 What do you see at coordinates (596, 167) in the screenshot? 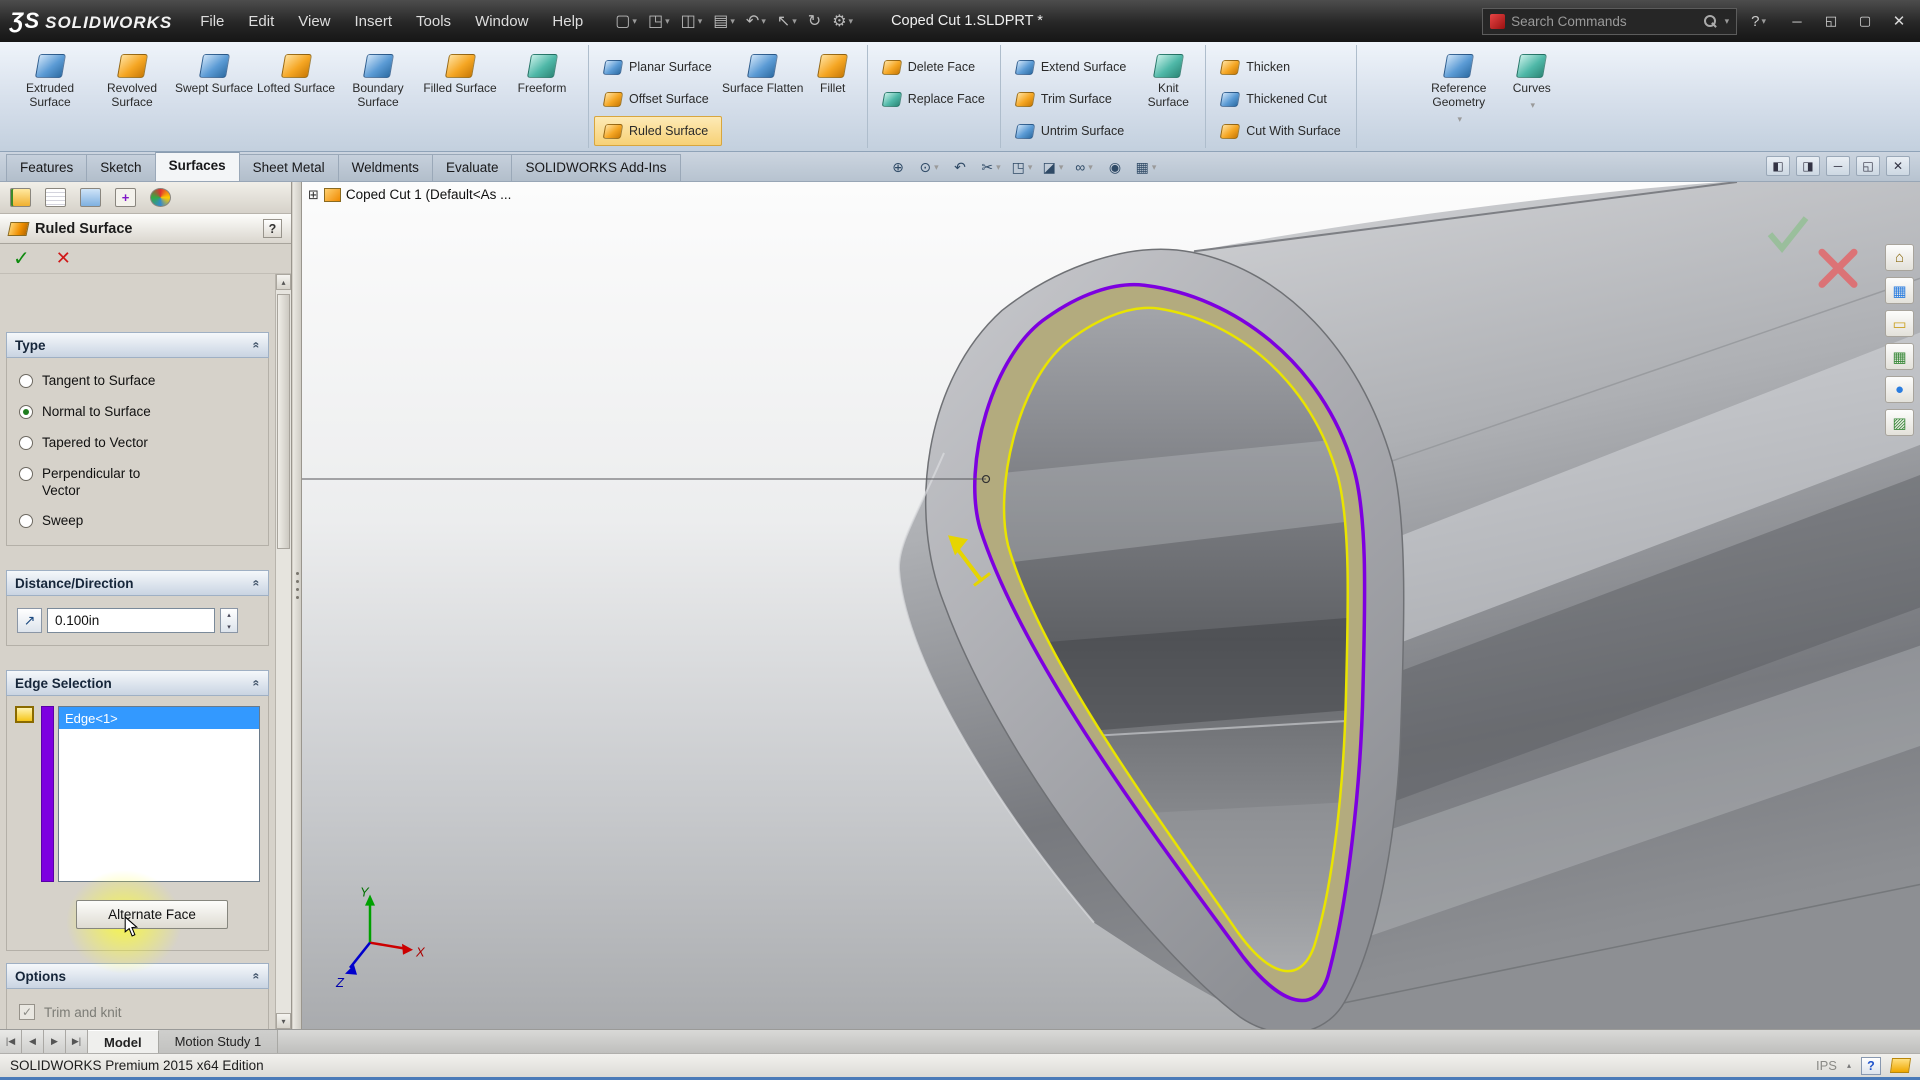
I see `tab-solidworks-add-ins: SOLIDWORKS Add-Ins` at bounding box center [596, 167].